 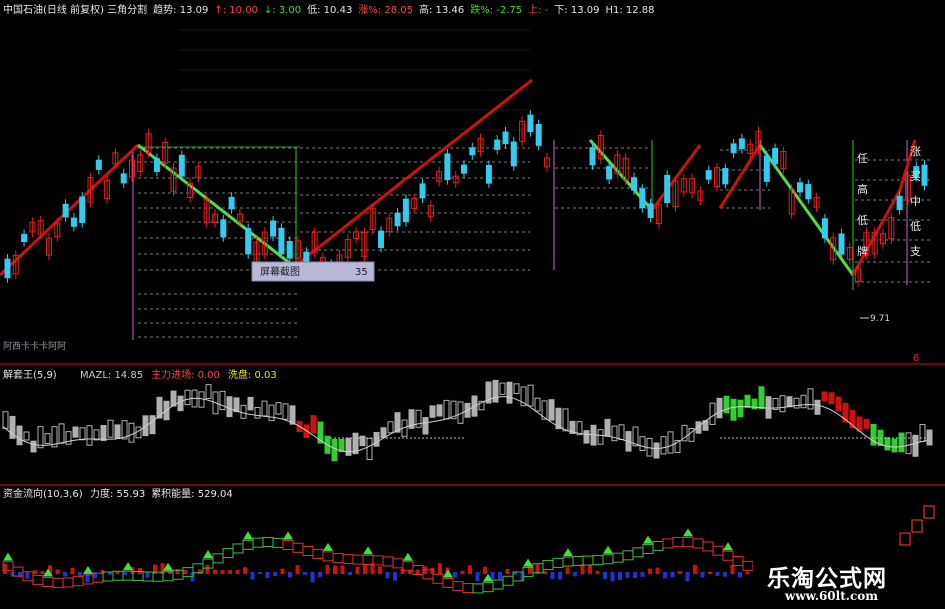 I want to click on header-field: ↓: 3.00, so click(x=282, y=10).